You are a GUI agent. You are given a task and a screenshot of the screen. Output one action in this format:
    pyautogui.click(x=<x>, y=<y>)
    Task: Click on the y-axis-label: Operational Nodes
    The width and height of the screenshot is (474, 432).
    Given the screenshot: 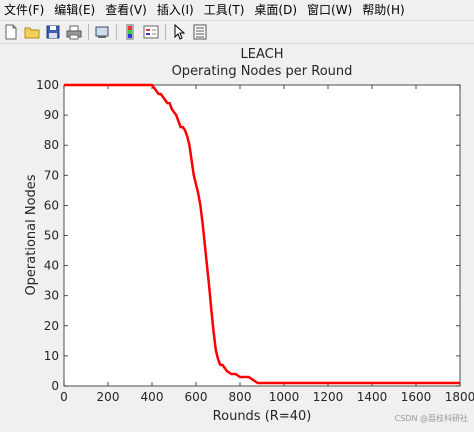 What is the action you would take?
    pyautogui.click(x=31, y=234)
    